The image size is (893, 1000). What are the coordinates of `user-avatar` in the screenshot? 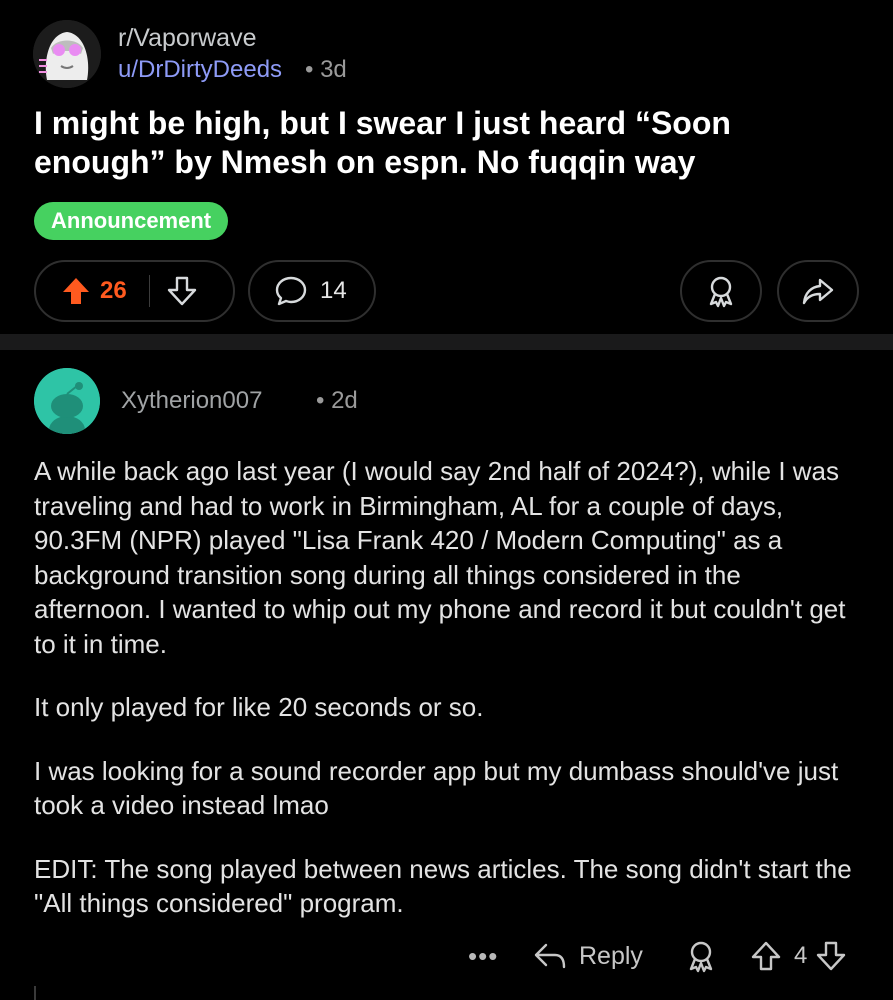 It's located at (67, 401).